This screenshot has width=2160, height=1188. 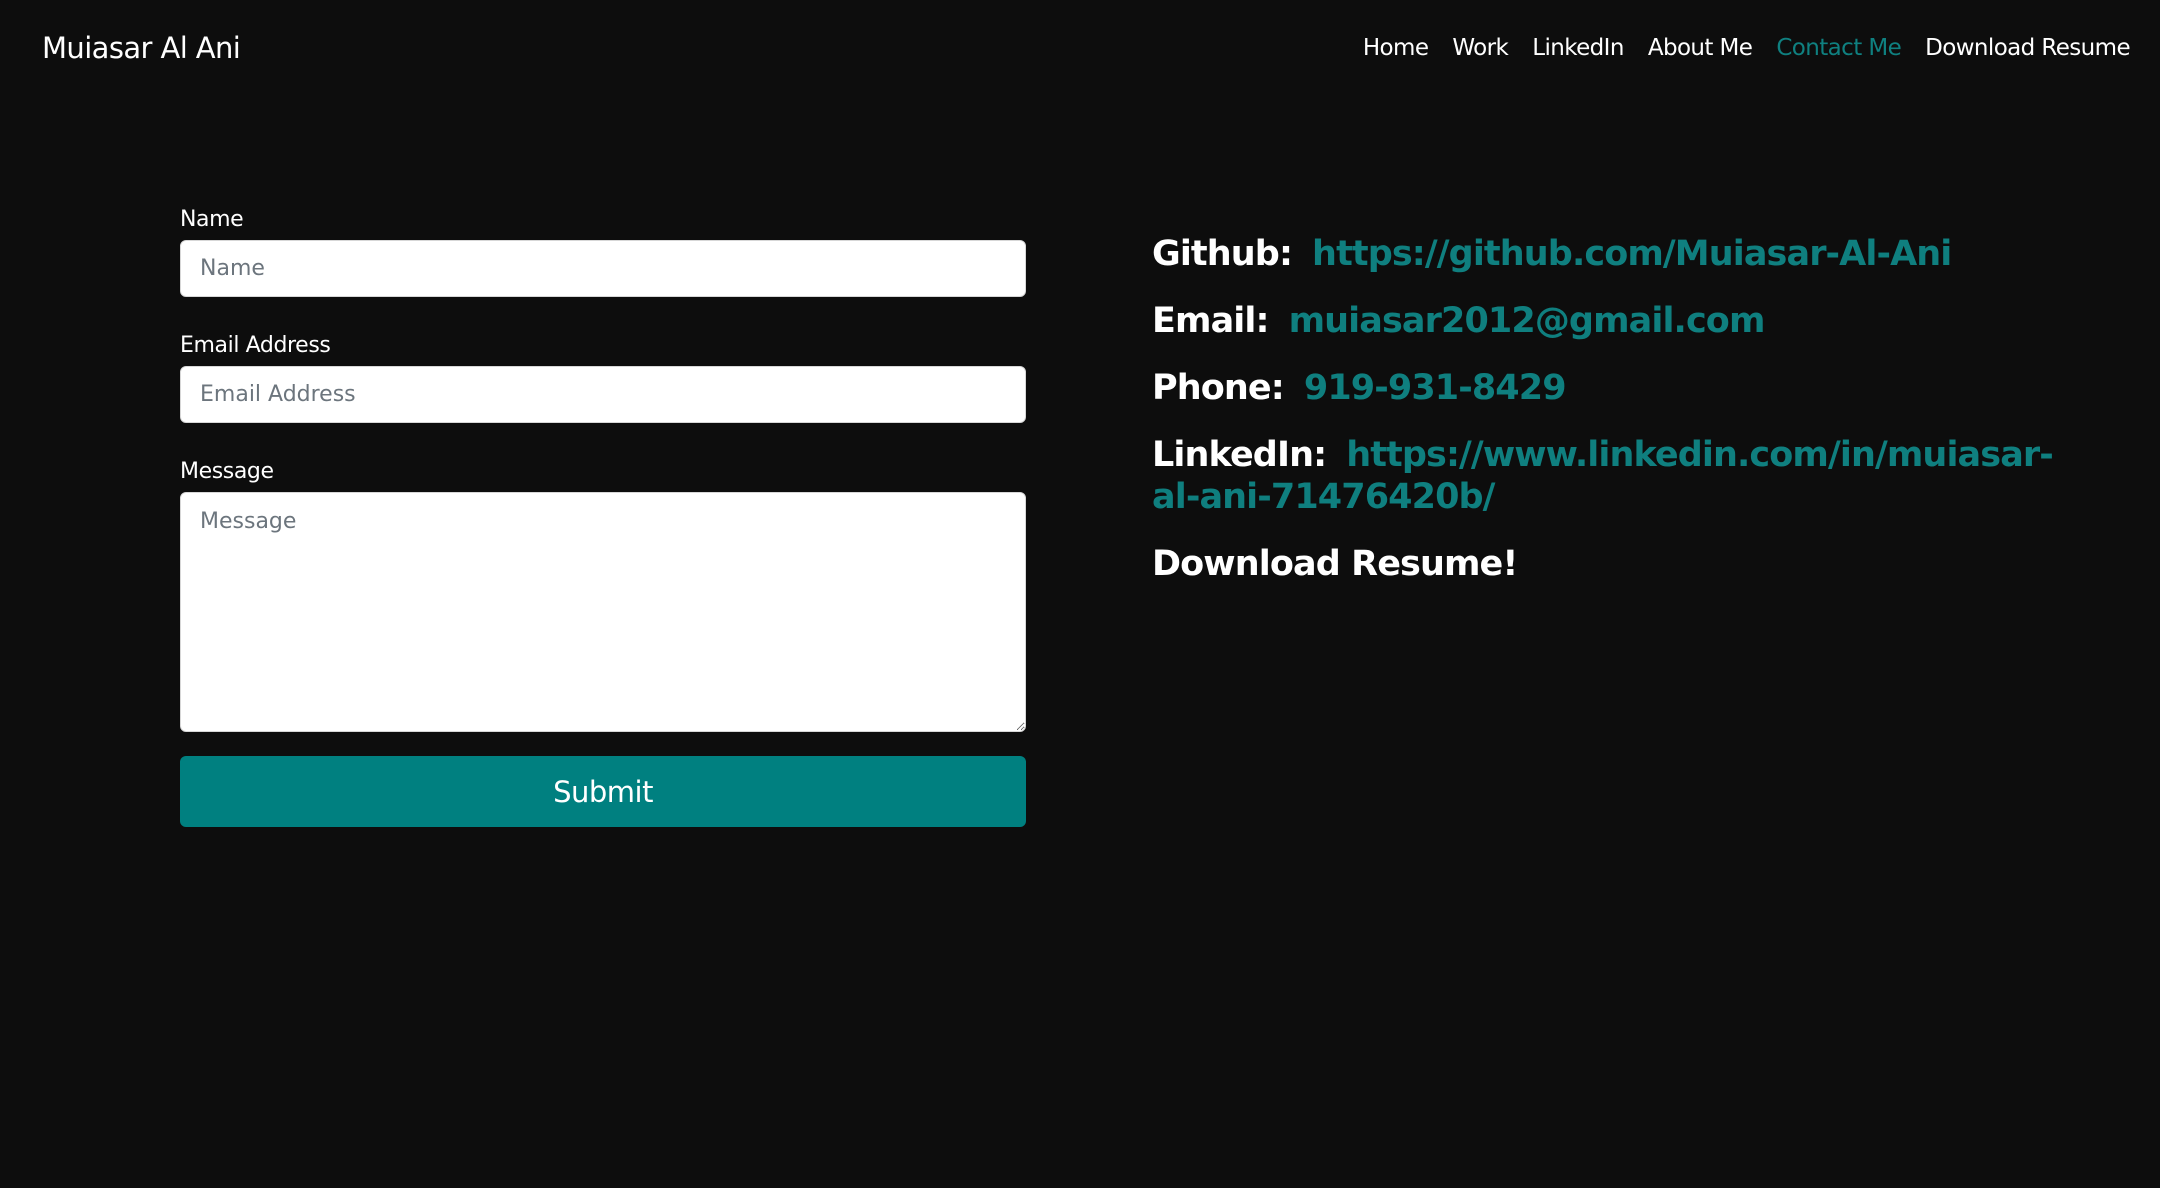 What do you see at coordinates (603, 268) in the screenshot?
I see `name-input` at bounding box center [603, 268].